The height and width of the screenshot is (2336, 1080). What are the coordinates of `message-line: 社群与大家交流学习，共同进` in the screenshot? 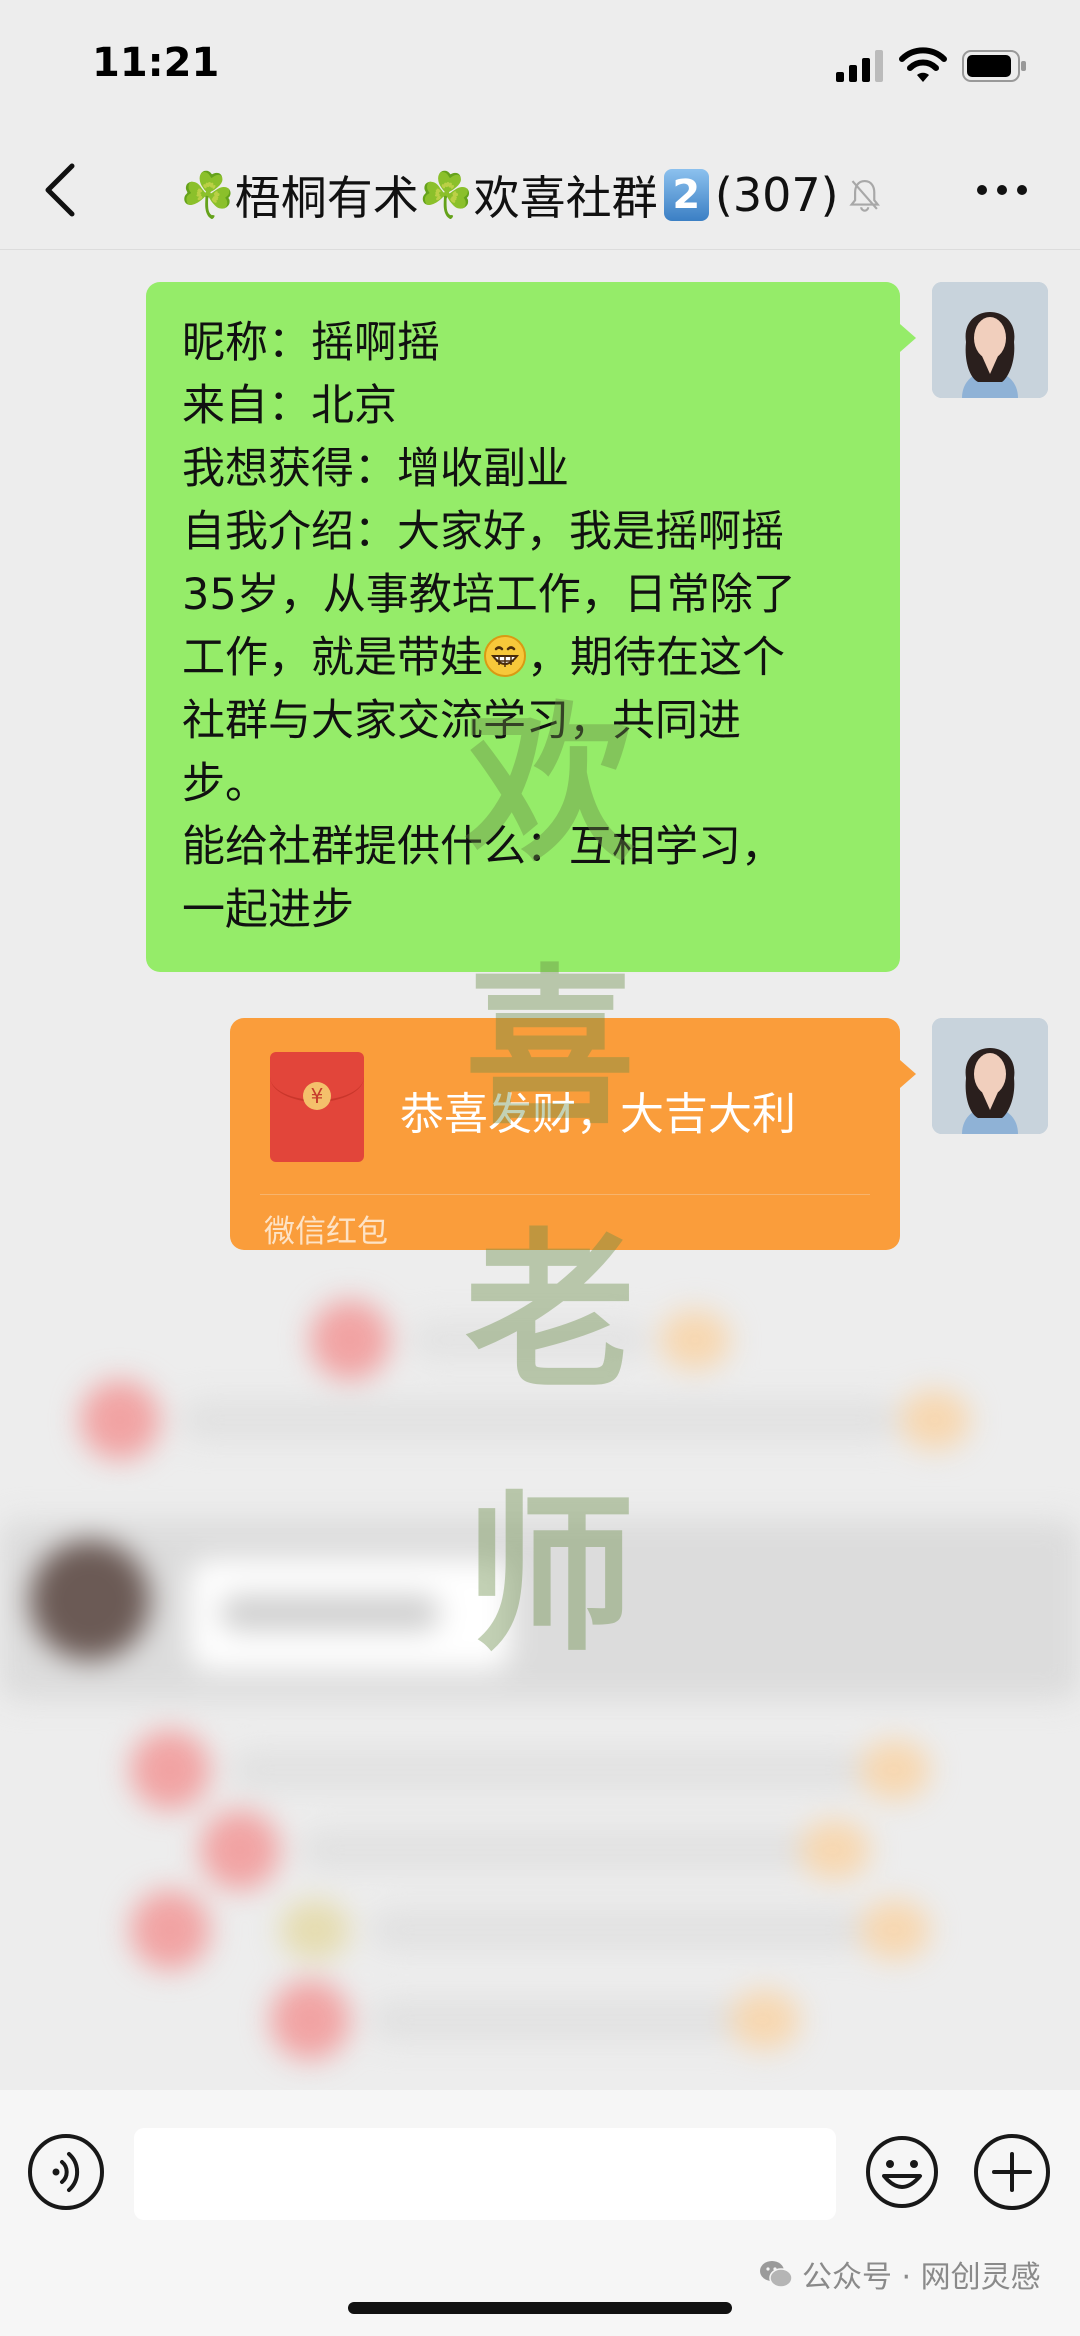 It's located at (461, 721).